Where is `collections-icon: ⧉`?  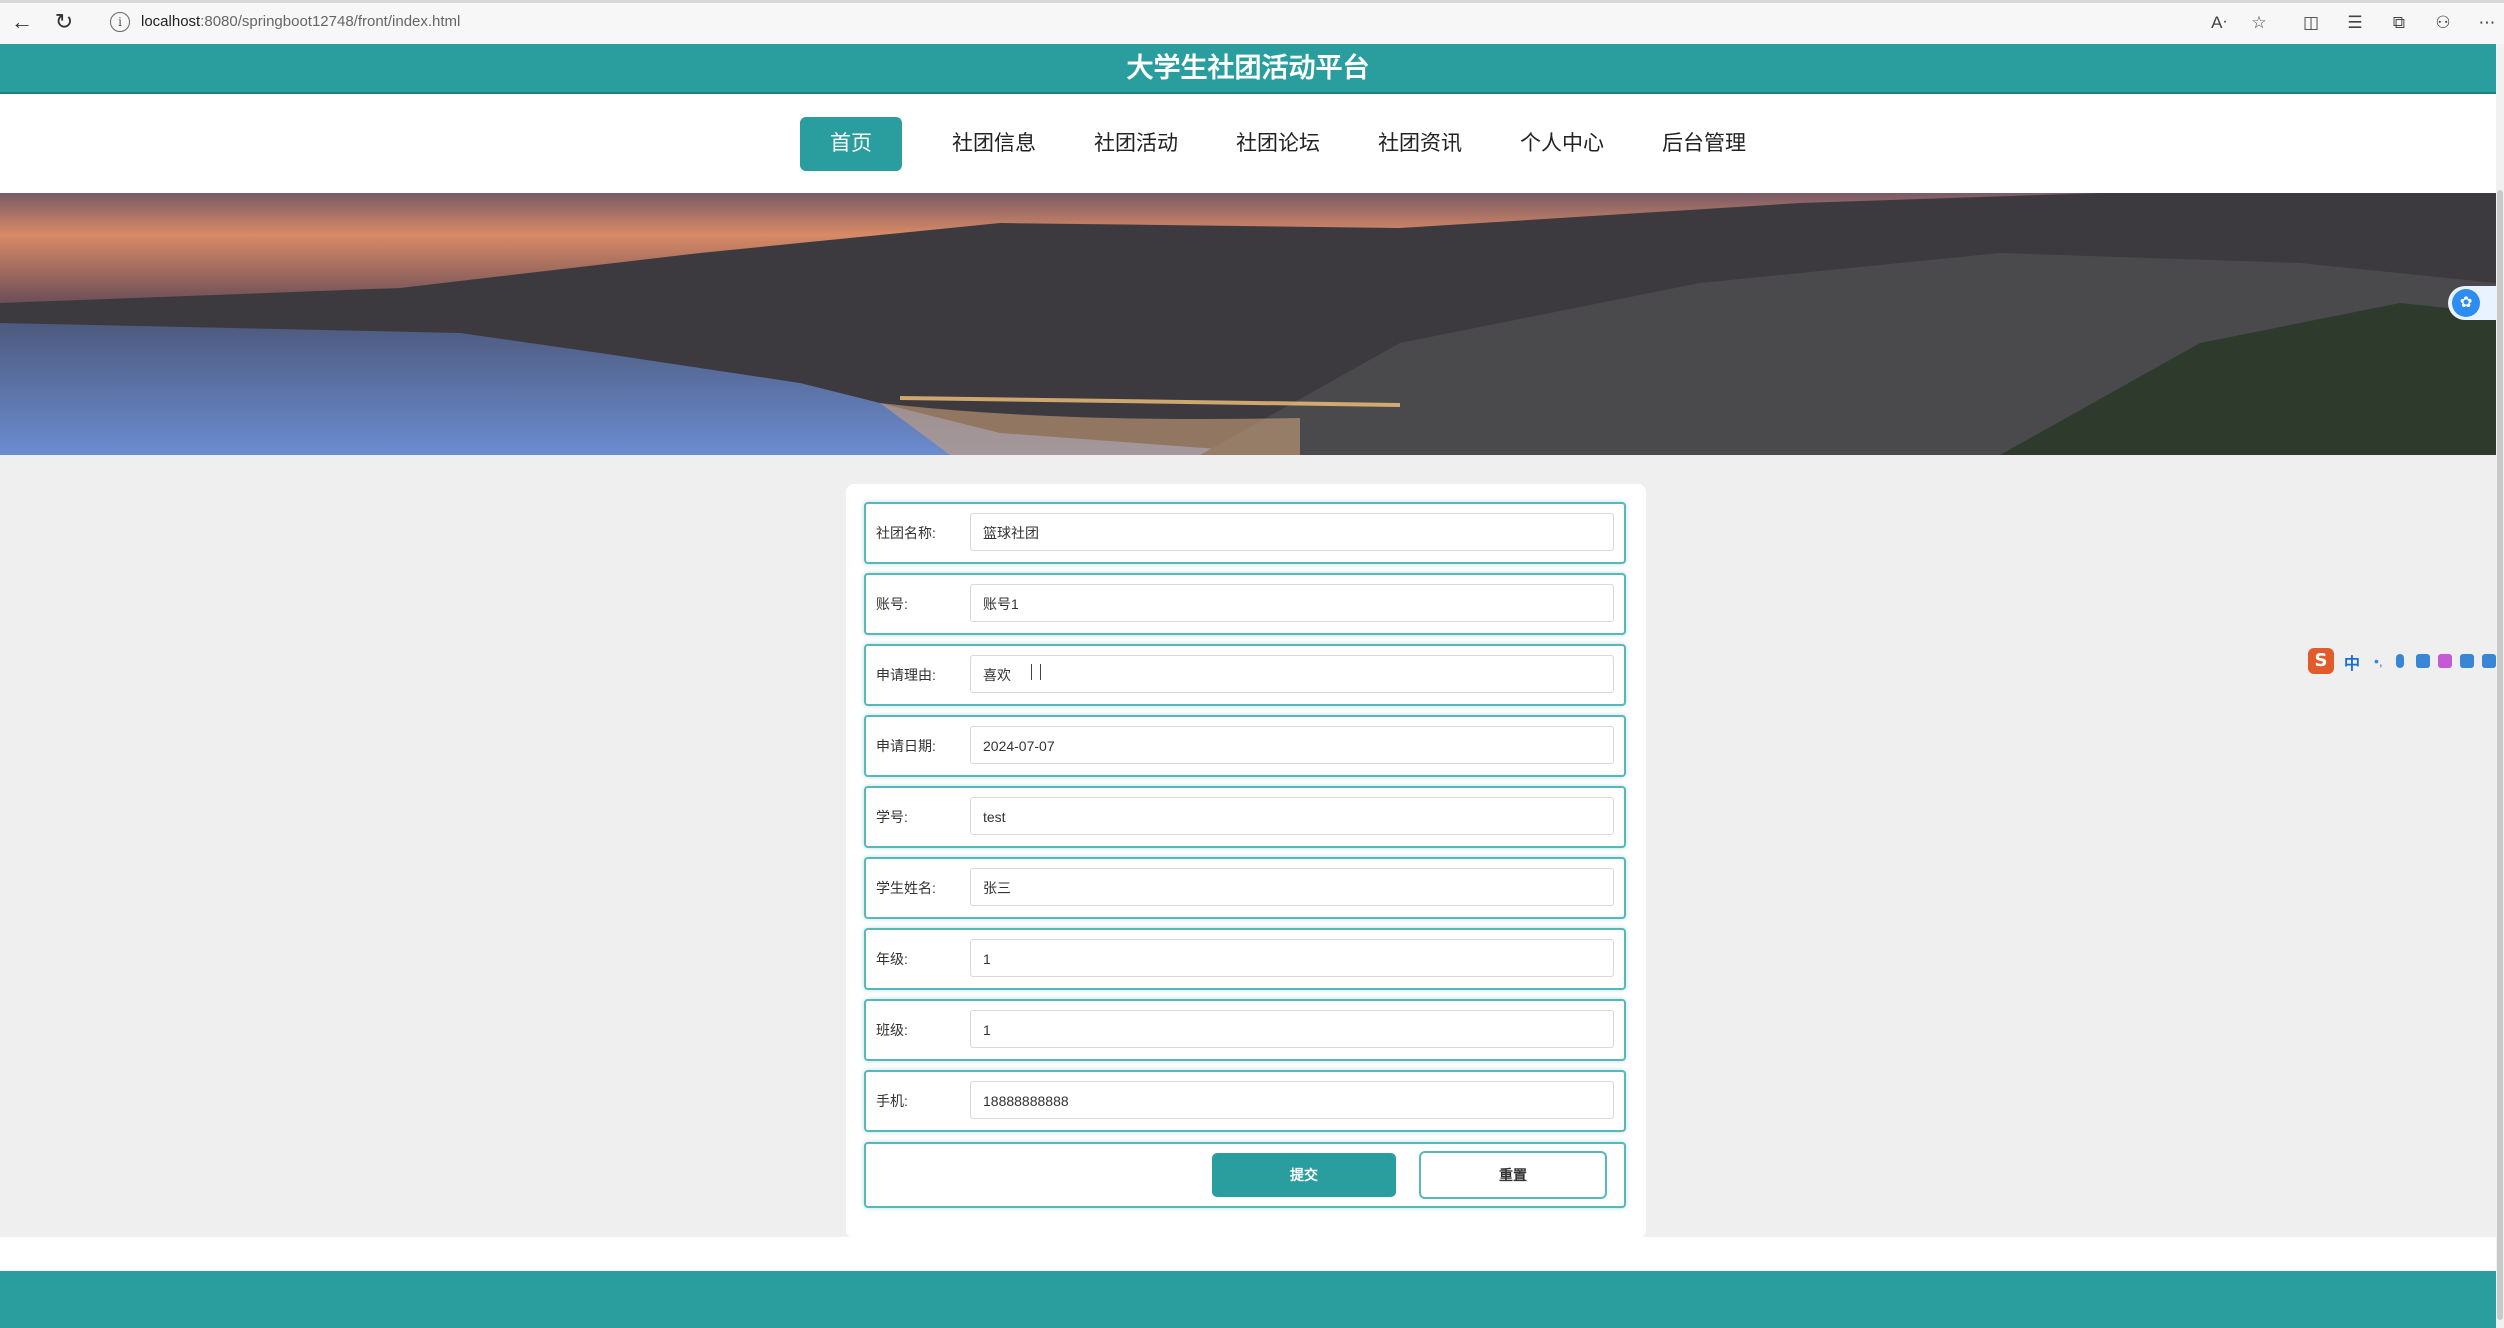 collections-icon: ⧉ is located at coordinates (2399, 23).